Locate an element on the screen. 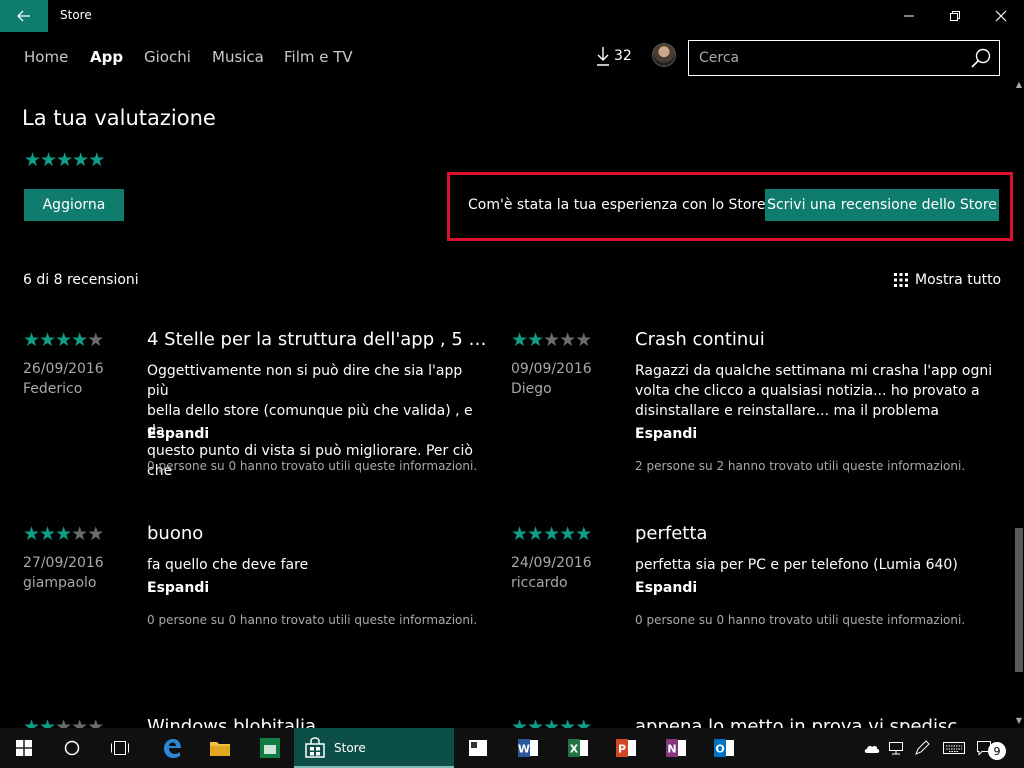 The width and height of the screenshot is (1024, 768). review-rating-stars: ★★★★★ is located at coordinates (551, 723).